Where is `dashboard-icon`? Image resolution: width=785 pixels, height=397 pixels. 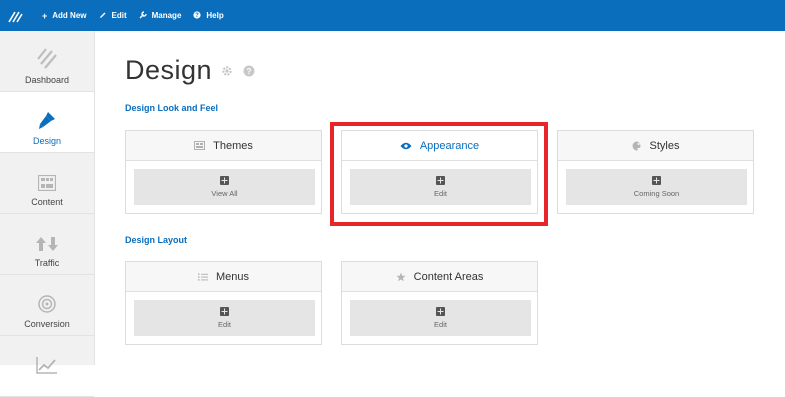
dashboard-icon is located at coordinates (47, 54).